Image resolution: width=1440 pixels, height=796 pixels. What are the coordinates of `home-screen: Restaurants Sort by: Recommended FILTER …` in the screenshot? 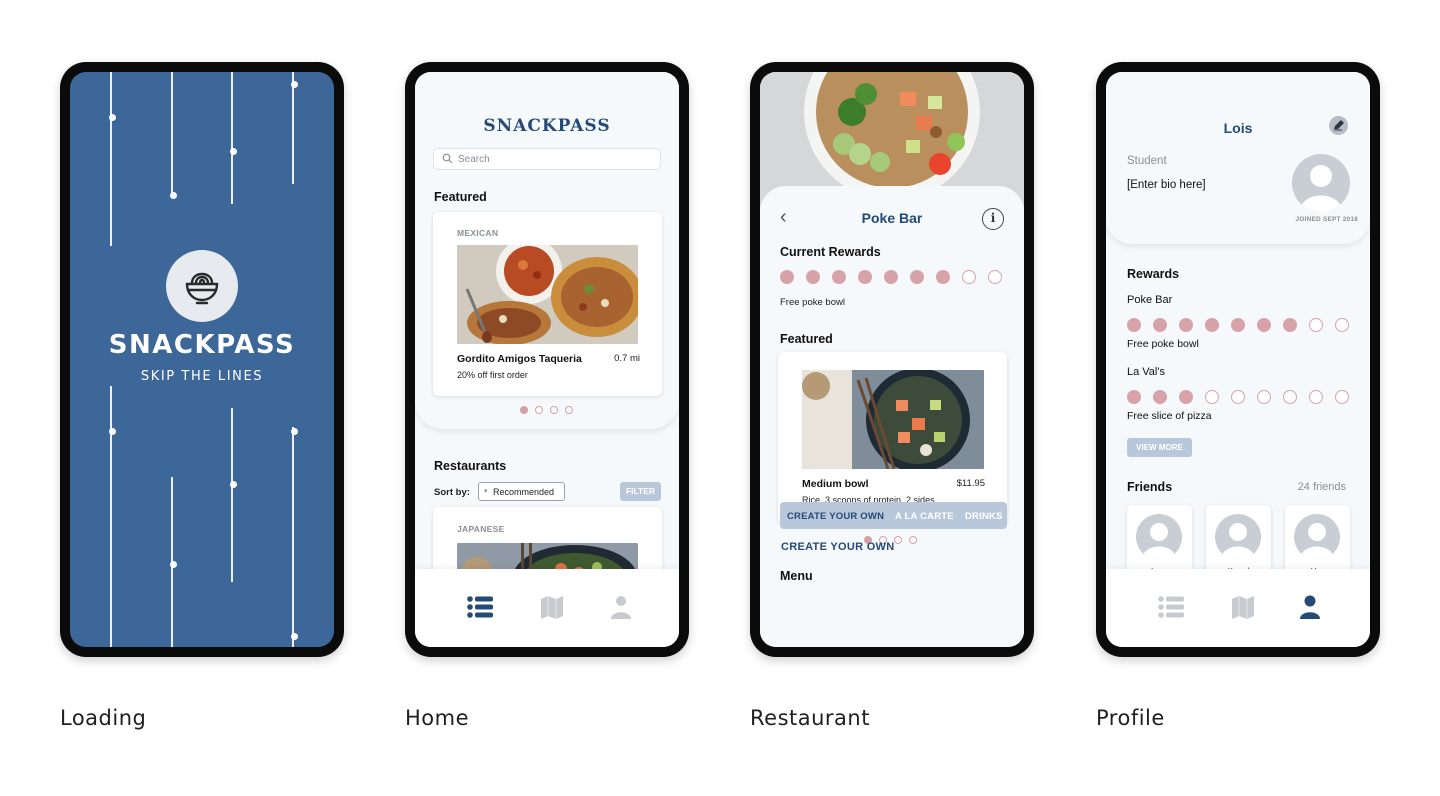 It's located at (547, 359).